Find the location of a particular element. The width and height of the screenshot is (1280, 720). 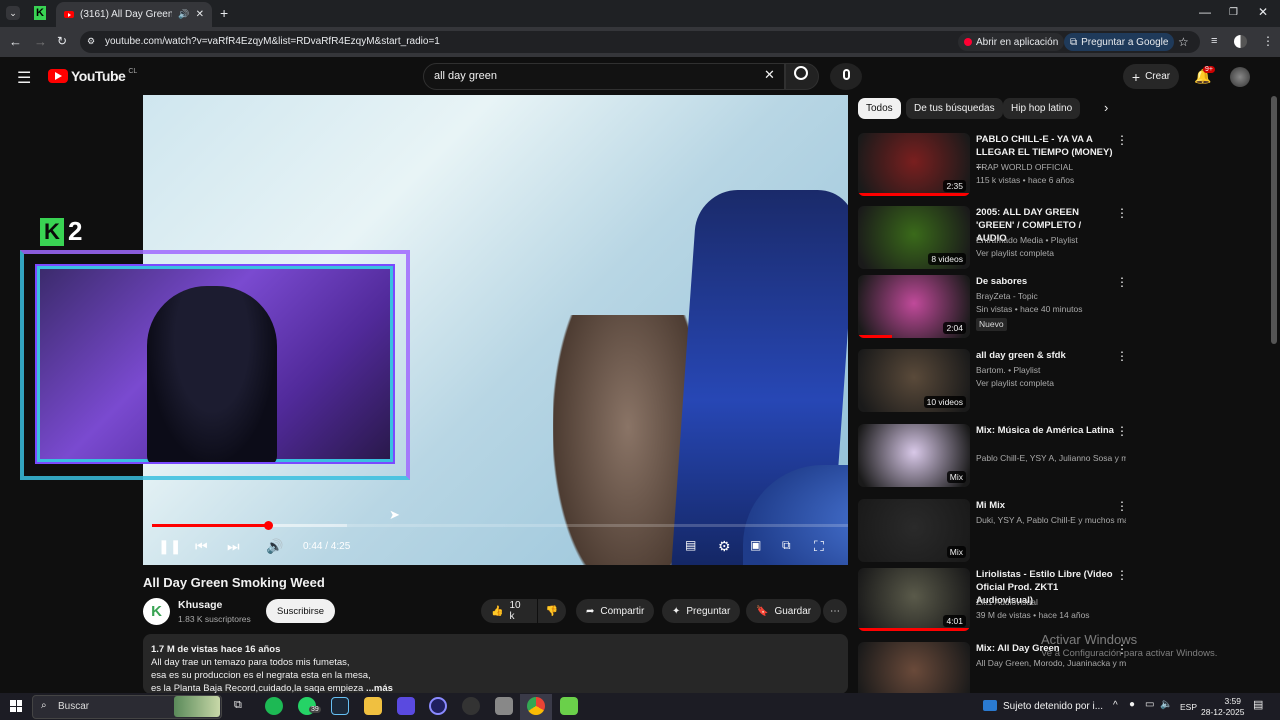

miniplayer-icon: ▣ is located at coordinates (755, 545).